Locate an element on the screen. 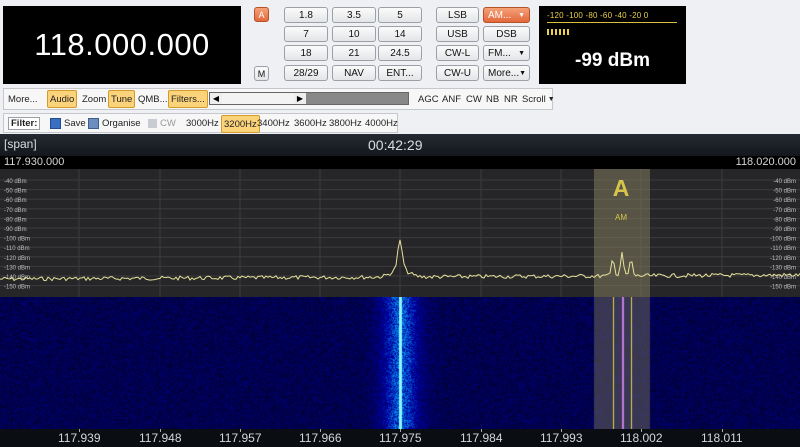 This screenshot has width=800, height=447. band-button: 14 is located at coordinates (400, 34).